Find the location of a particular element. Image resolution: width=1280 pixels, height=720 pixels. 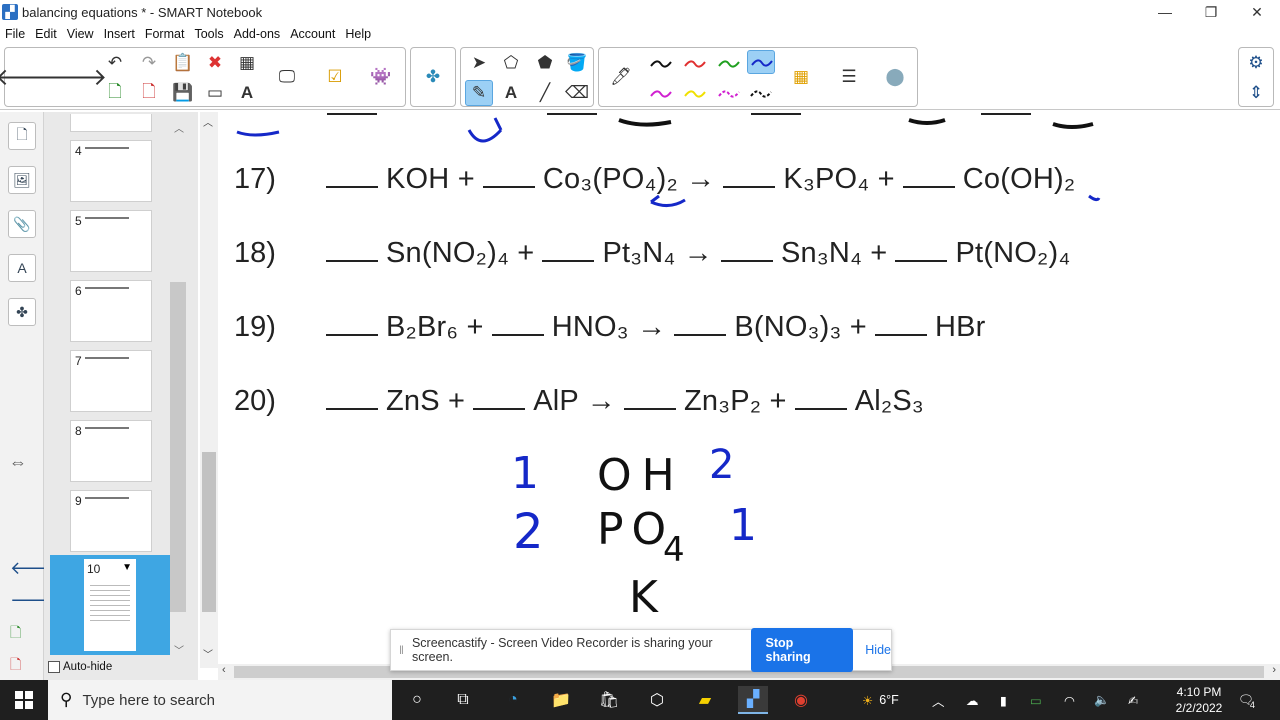

weather-widget: ☀ 6°F is located at coordinates (880, 700).